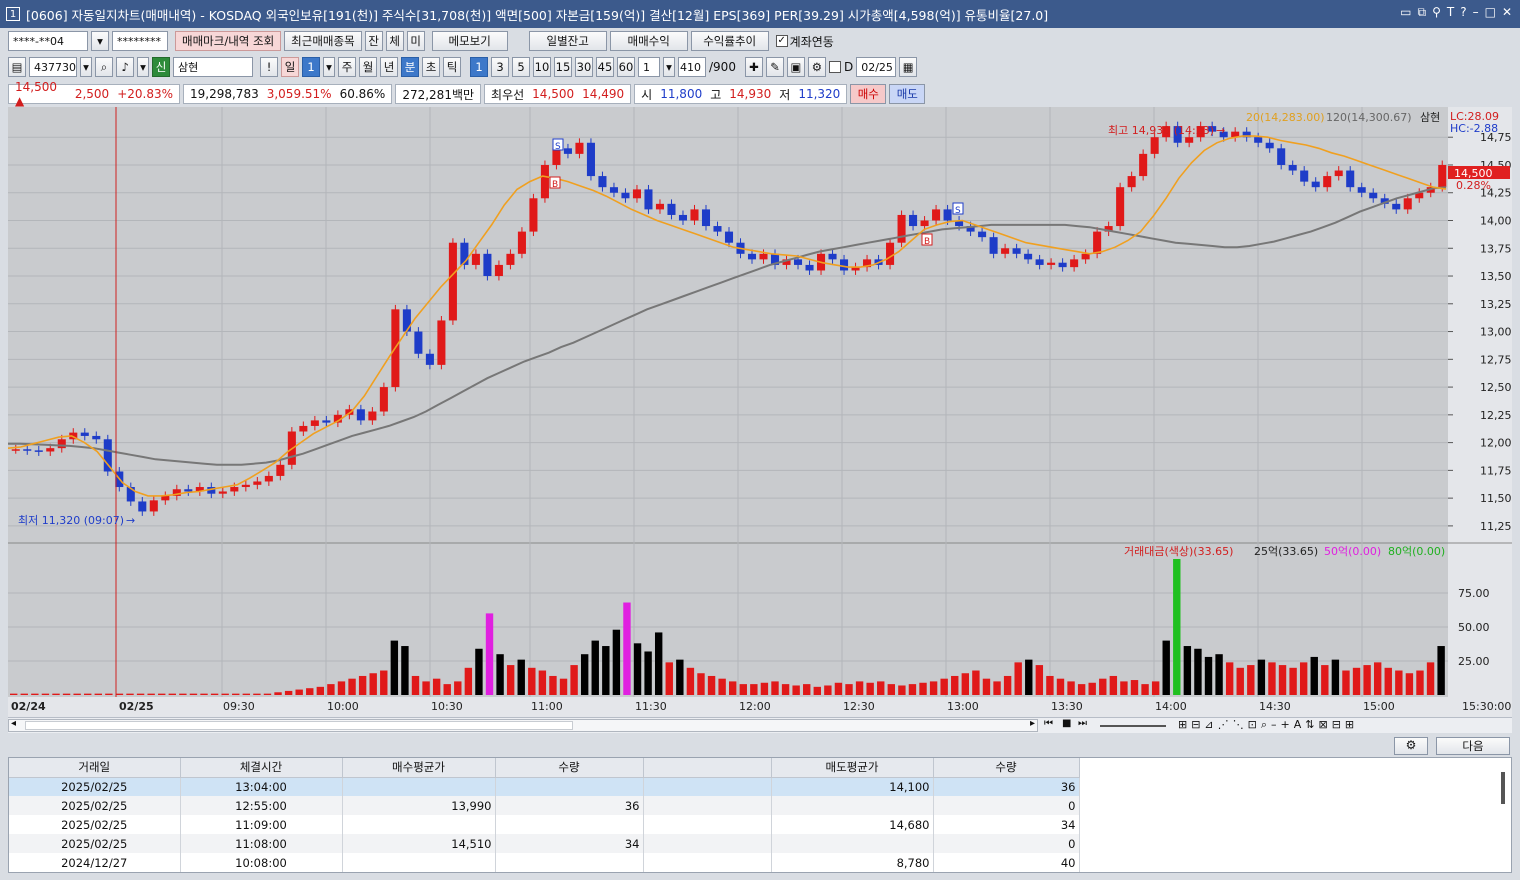 This screenshot has height=880, width=1520. What do you see at coordinates (95, 768) in the screenshot?
I see `col-trade-date: 거래일` at bounding box center [95, 768].